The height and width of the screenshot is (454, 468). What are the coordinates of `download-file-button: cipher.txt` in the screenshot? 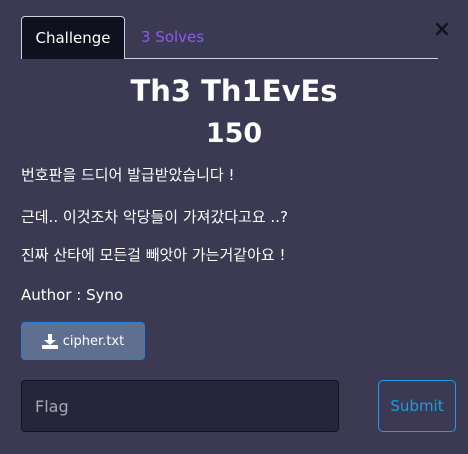 It's located at (83, 341).